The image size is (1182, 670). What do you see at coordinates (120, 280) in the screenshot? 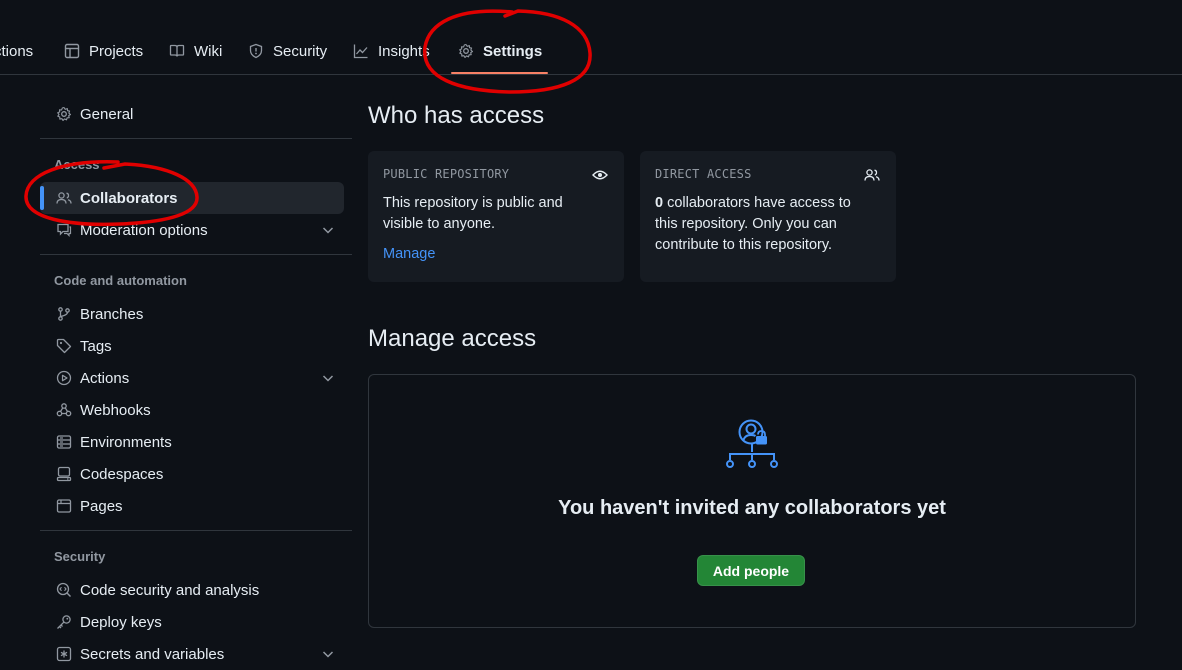
I see `sidebar-heading-code: Code and automation` at bounding box center [120, 280].